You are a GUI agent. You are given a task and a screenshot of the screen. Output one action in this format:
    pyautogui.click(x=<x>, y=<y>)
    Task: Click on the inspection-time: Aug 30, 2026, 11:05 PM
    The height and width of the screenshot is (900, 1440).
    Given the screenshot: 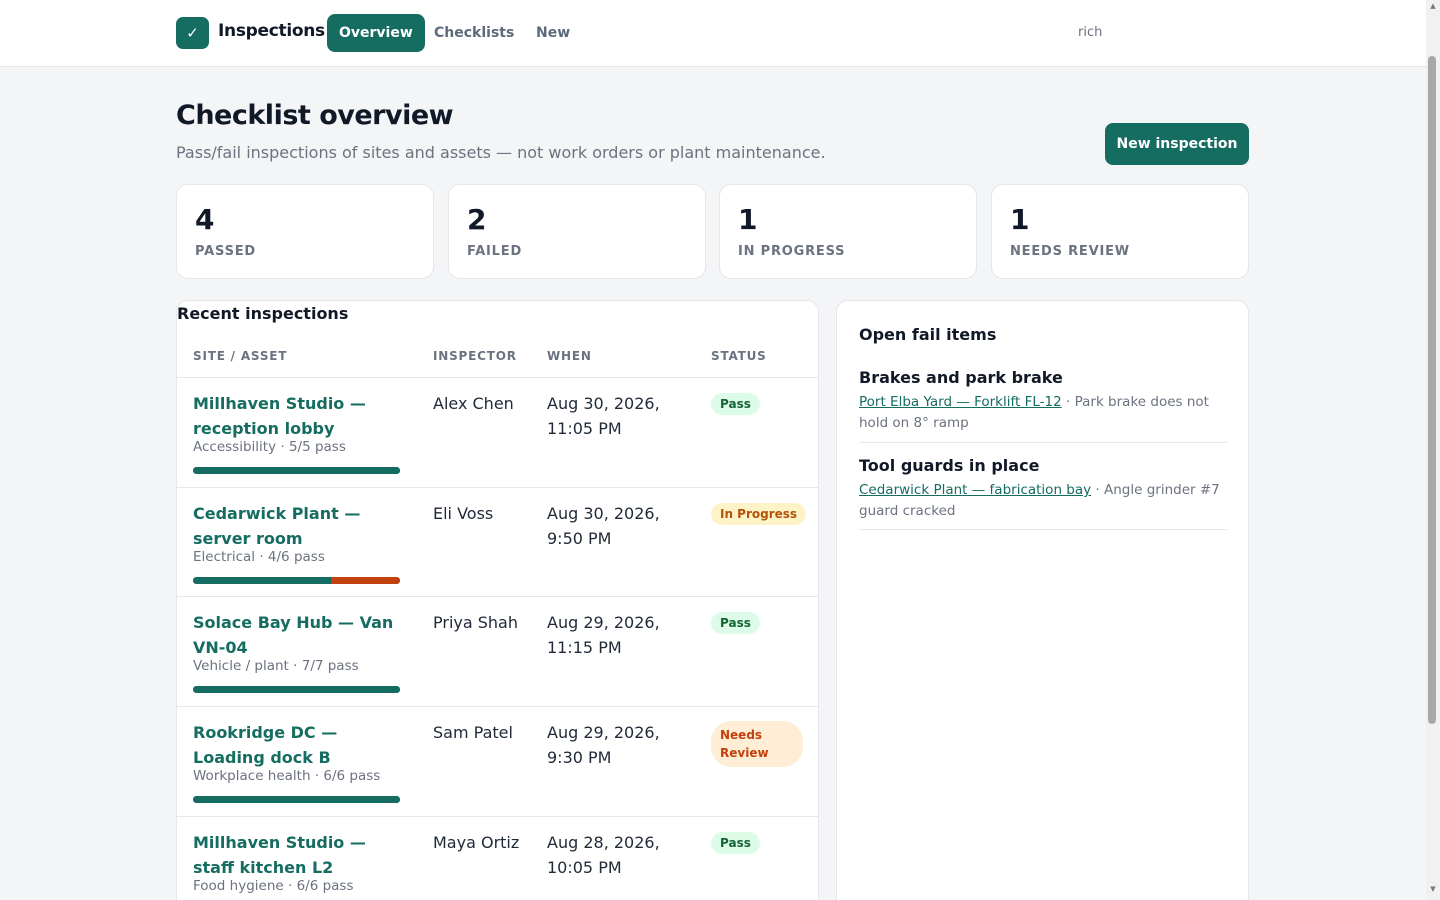 What is the action you would take?
    pyautogui.click(x=603, y=416)
    